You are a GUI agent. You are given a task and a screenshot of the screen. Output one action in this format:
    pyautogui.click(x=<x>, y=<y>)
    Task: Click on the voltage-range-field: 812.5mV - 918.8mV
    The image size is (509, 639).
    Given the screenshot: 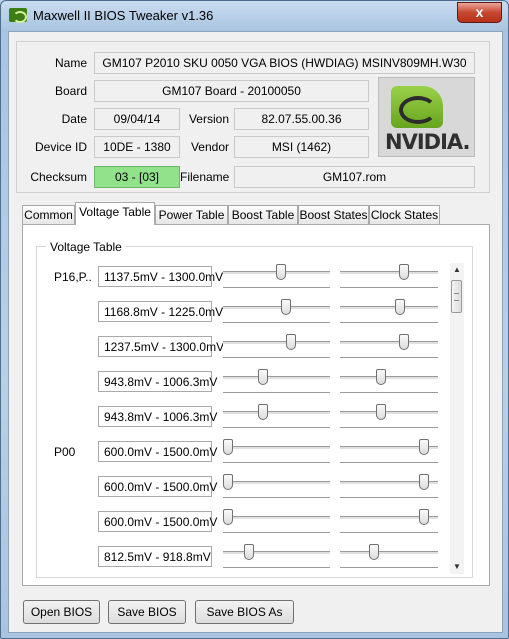 What is the action you would take?
    pyautogui.click(x=155, y=556)
    